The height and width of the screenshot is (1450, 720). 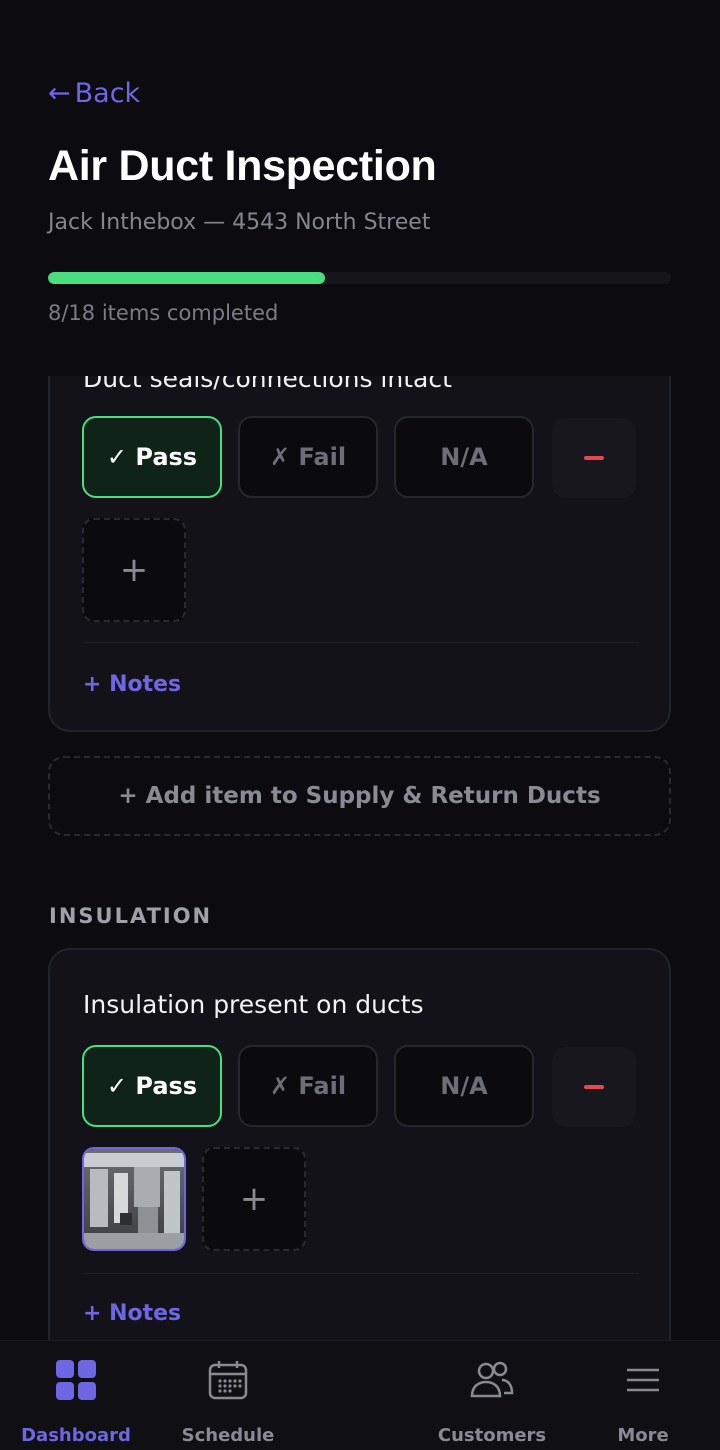 What do you see at coordinates (359, 278) in the screenshot?
I see `progress-bar` at bounding box center [359, 278].